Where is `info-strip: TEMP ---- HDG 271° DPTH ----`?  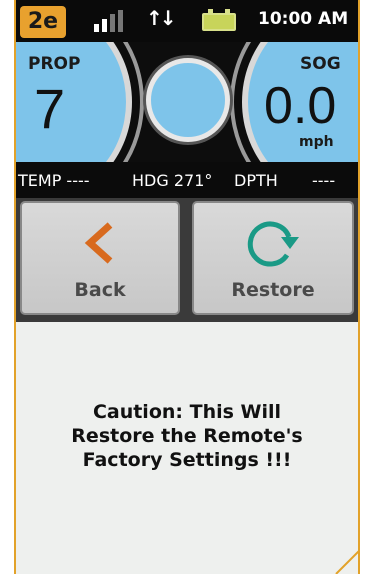 info-strip: TEMP ---- HDG 271° DPTH ---- is located at coordinates (187, 180).